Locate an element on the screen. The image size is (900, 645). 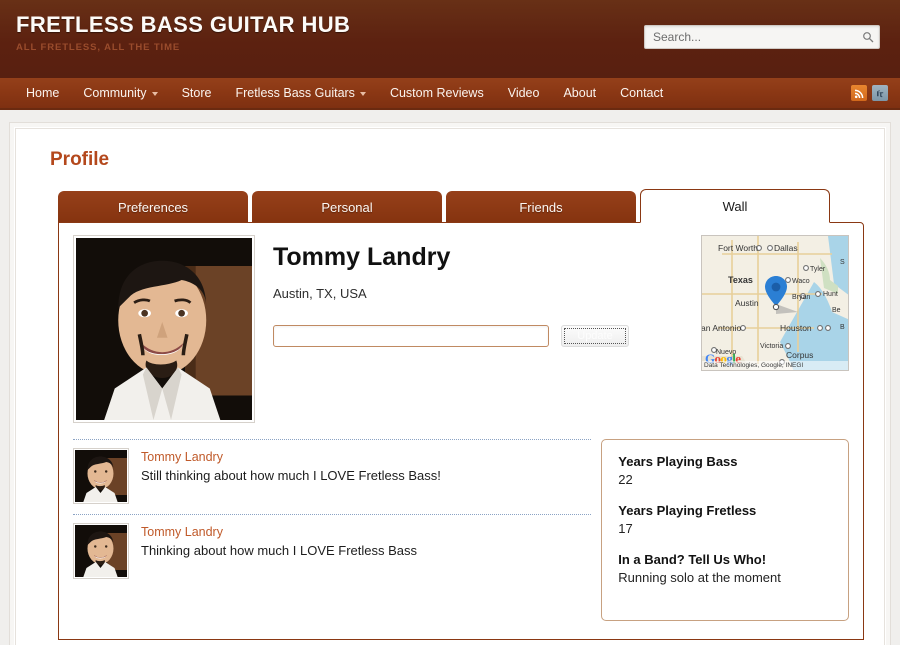
search-input is located at coordinates (751, 37).